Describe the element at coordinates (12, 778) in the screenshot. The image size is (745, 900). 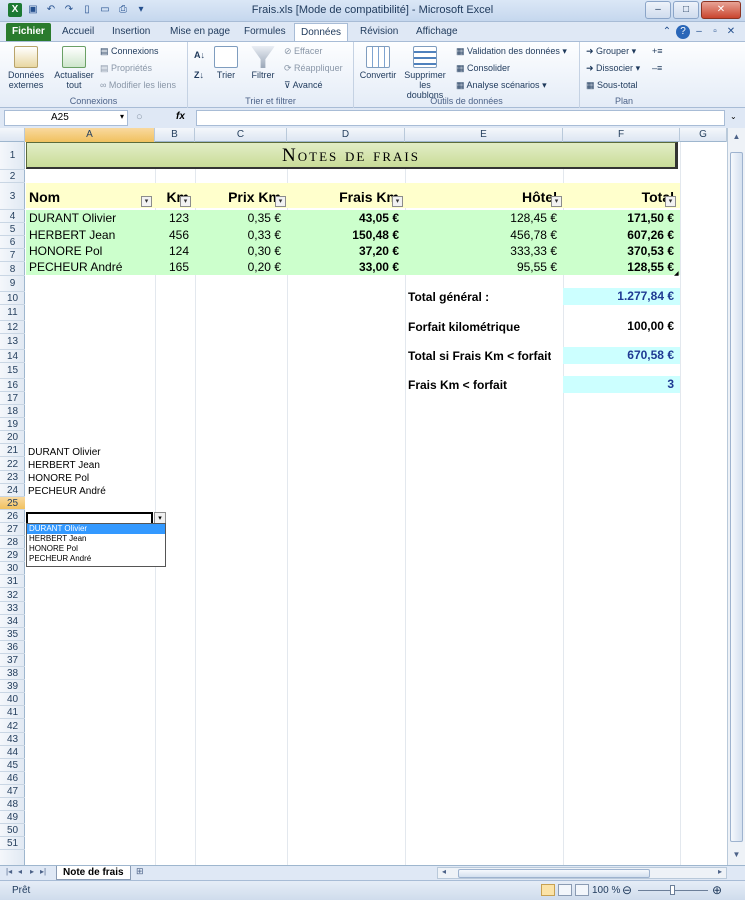
I see `row-header: 46` at that location.